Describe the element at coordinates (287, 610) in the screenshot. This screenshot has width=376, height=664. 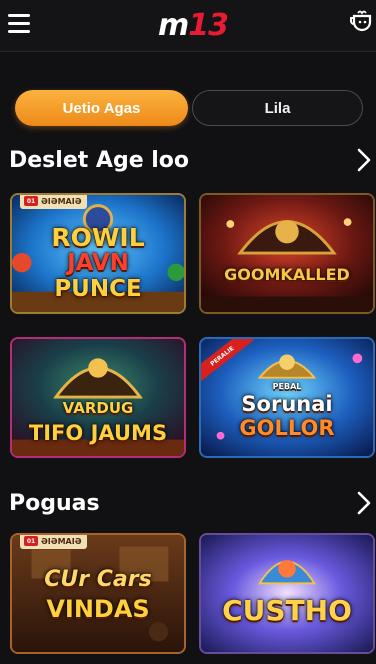
I see `game-title-line: CUSTHO` at that location.